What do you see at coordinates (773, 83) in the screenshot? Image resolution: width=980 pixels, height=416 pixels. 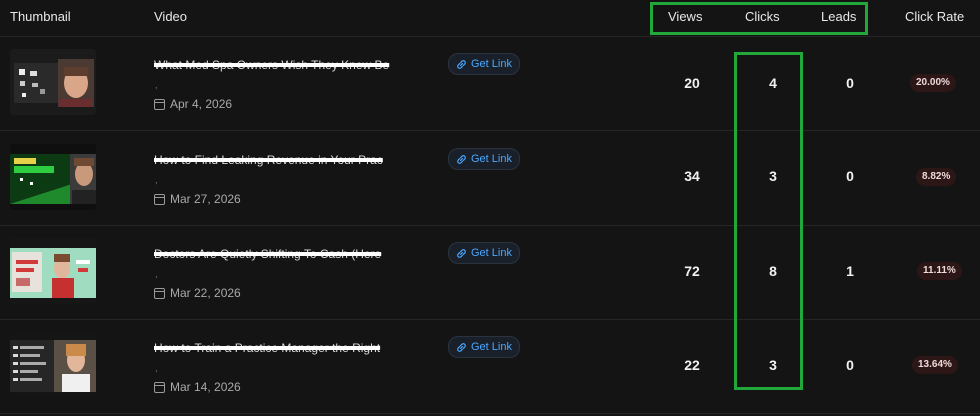 I see `clicks-value: 4` at bounding box center [773, 83].